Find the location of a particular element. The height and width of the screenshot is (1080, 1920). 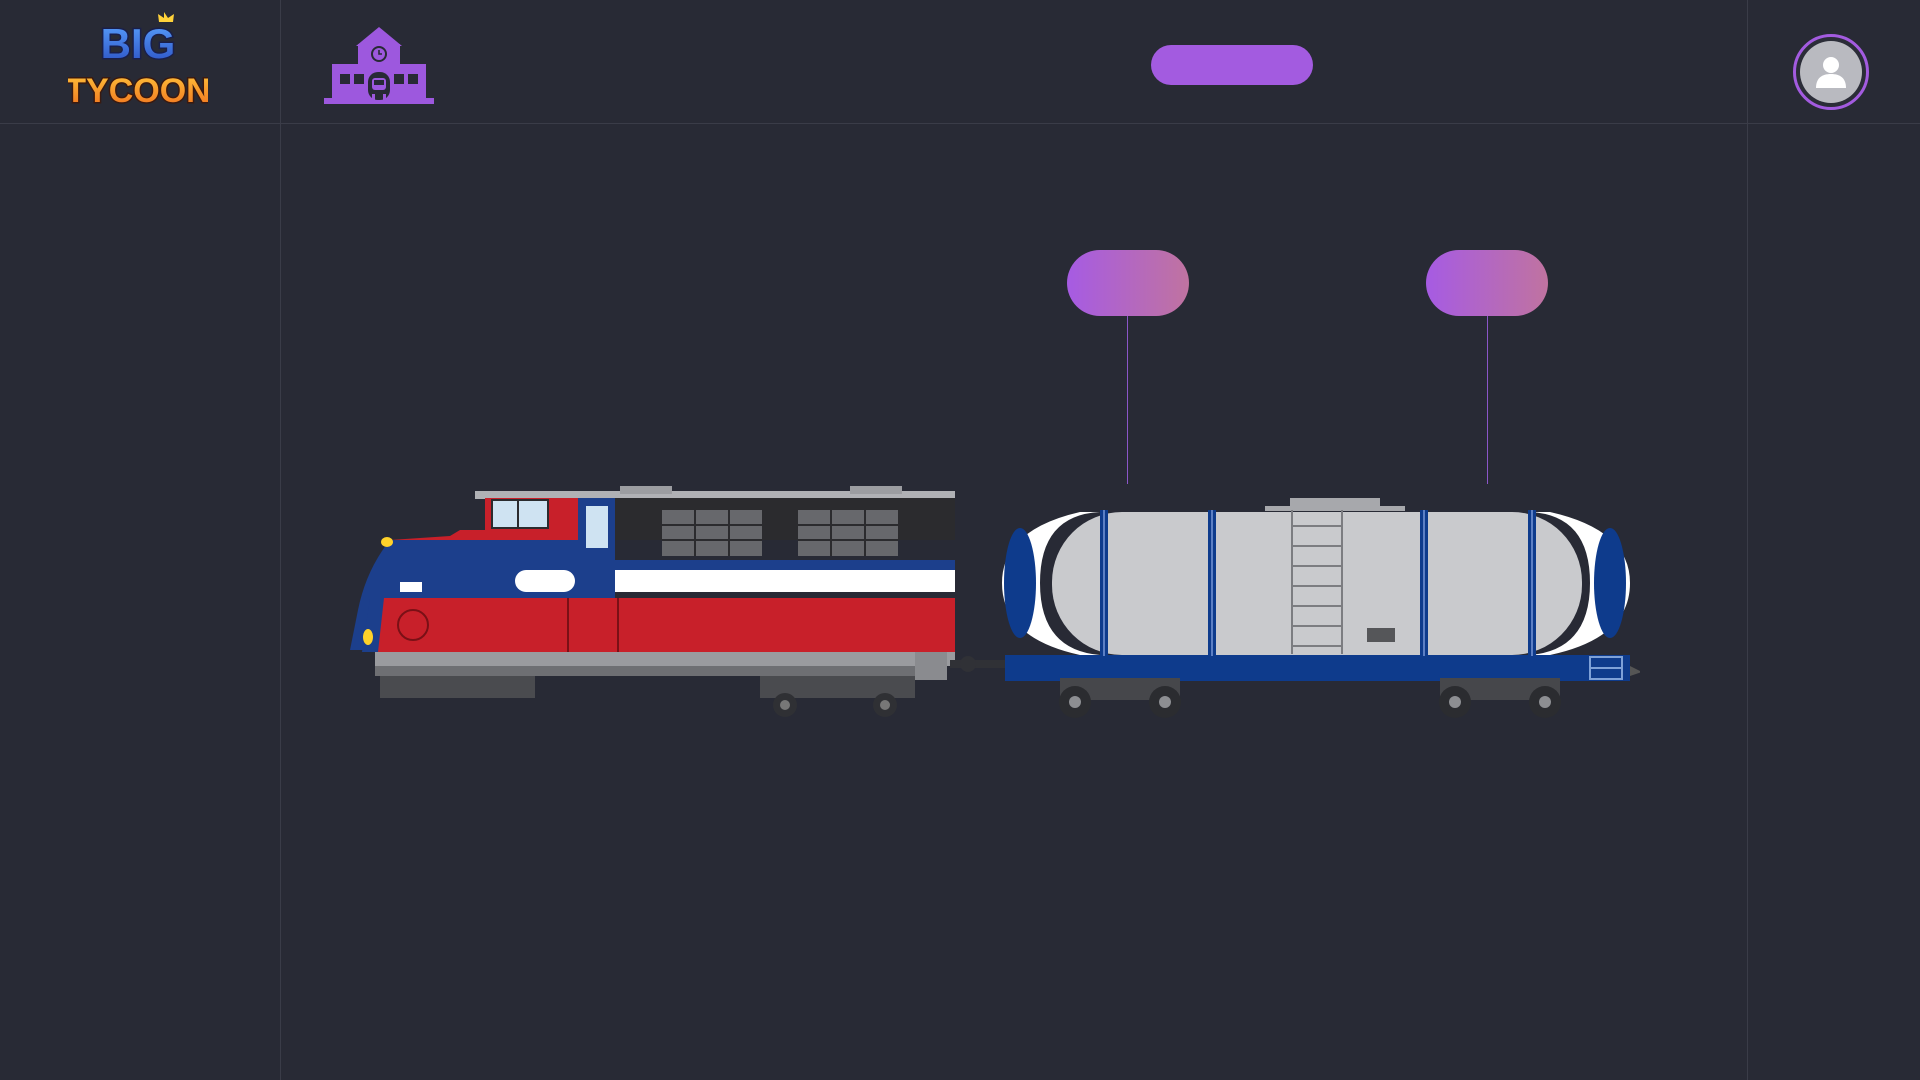

user-avatar-button is located at coordinates (1831, 72).